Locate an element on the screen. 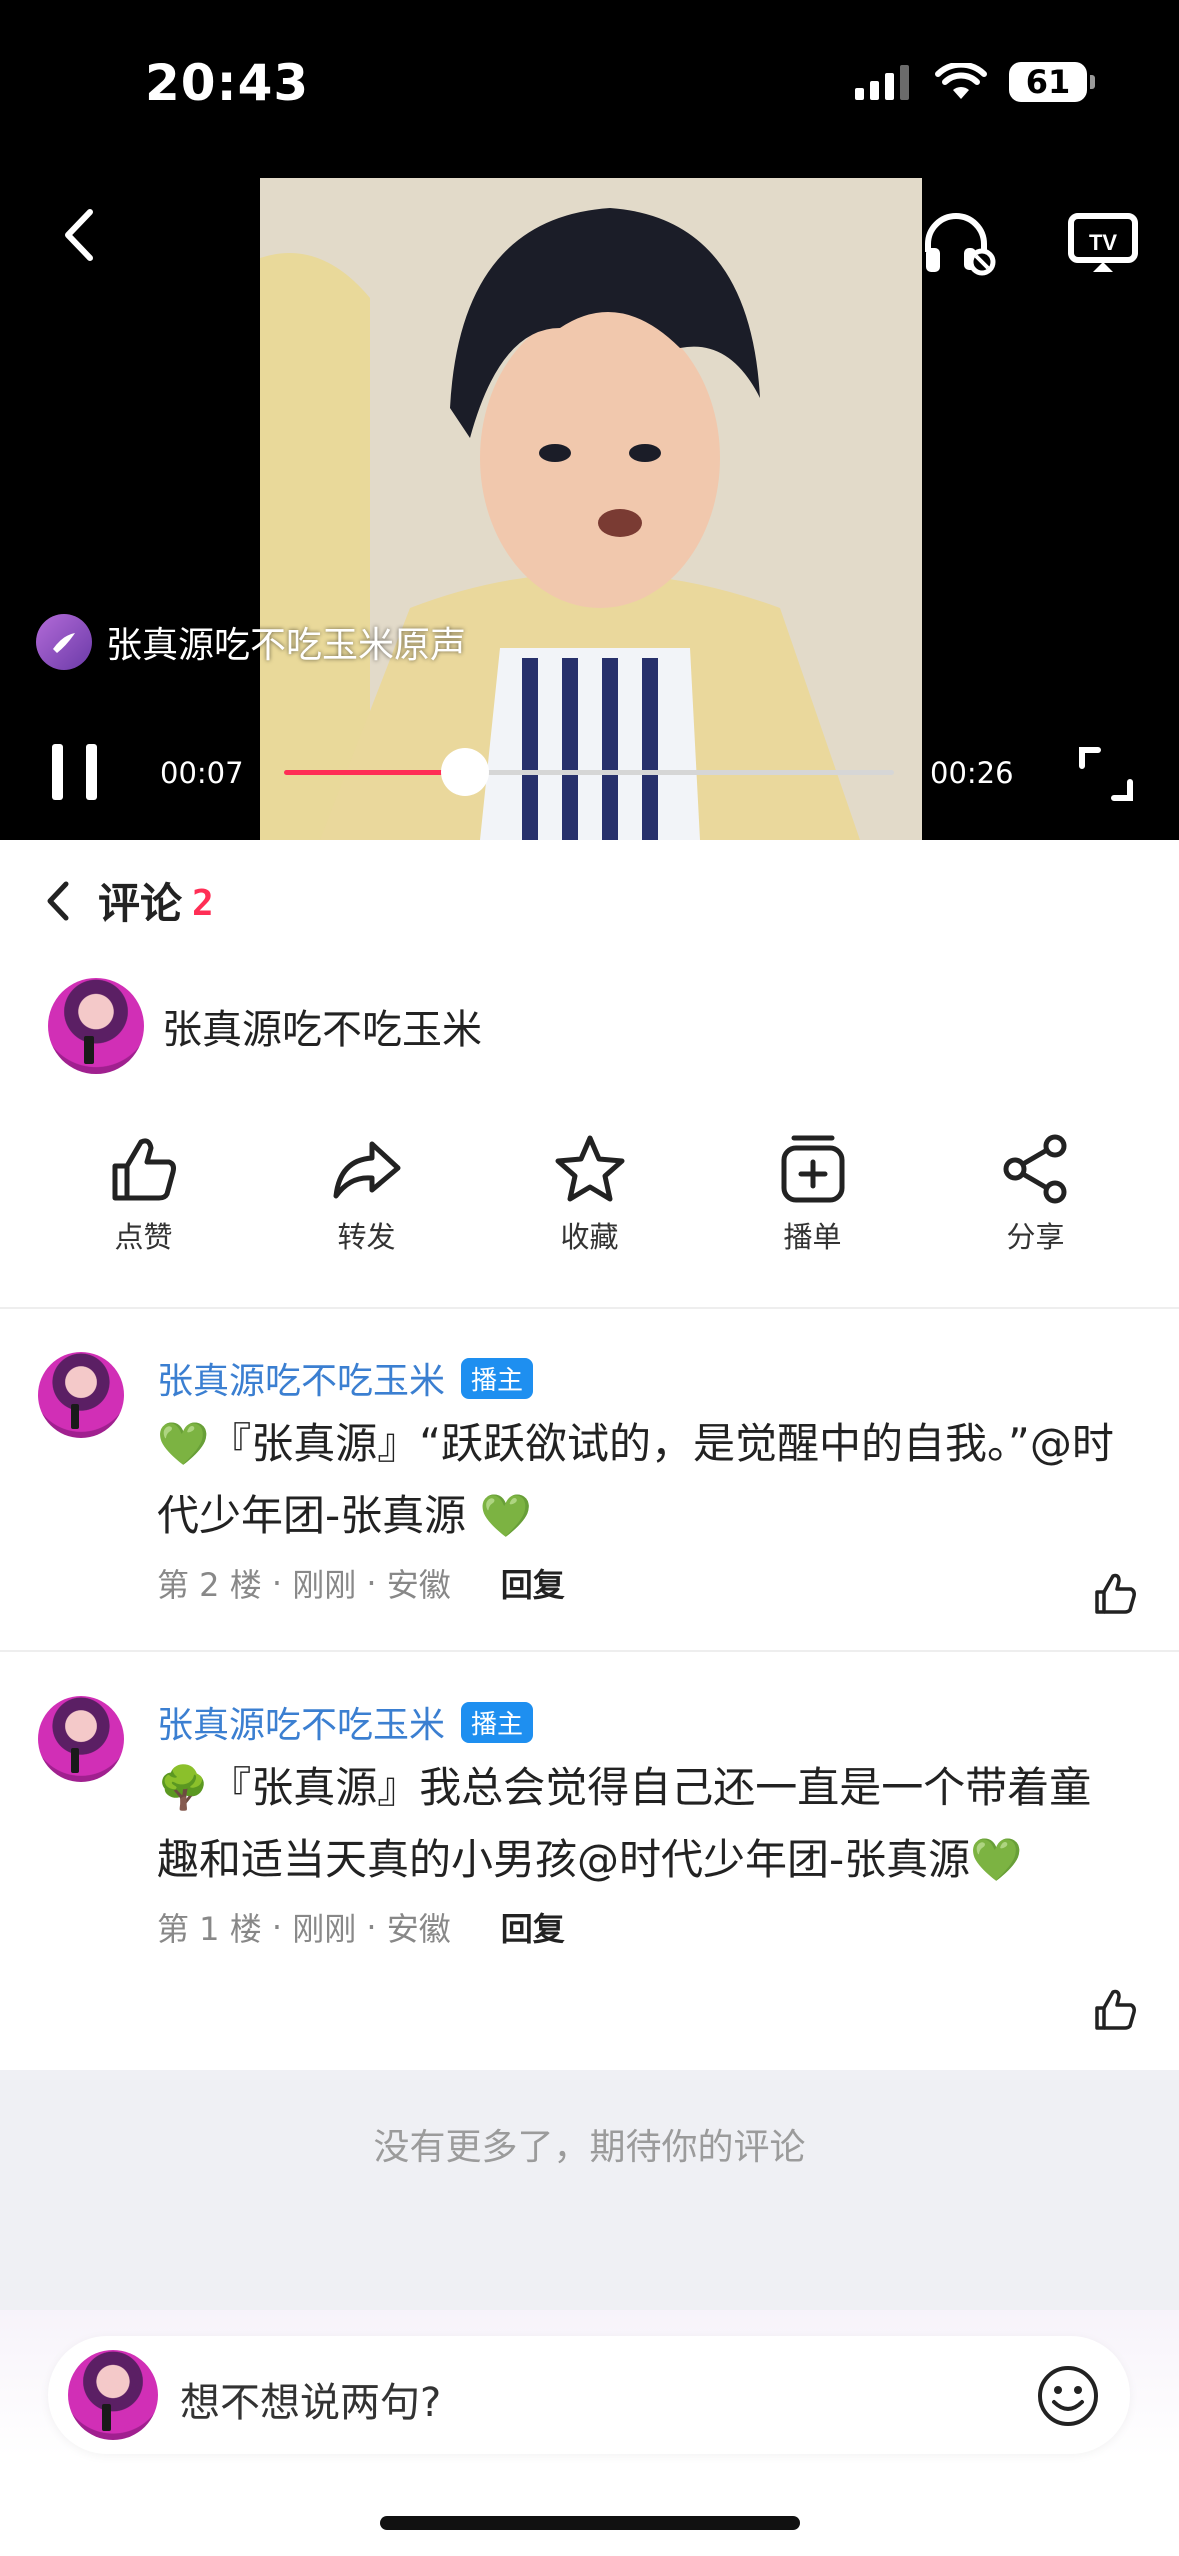 This screenshot has height=2556, width=1179. star-icon is located at coordinates (589, 1168).